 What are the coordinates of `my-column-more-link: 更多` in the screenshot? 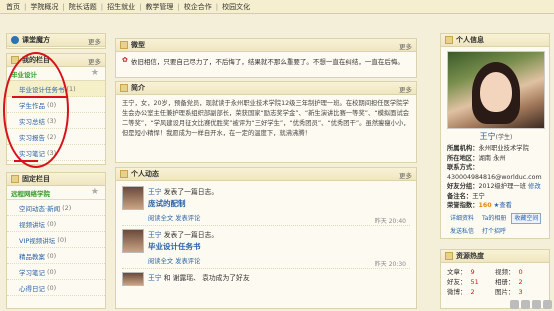 It's located at (94, 61).